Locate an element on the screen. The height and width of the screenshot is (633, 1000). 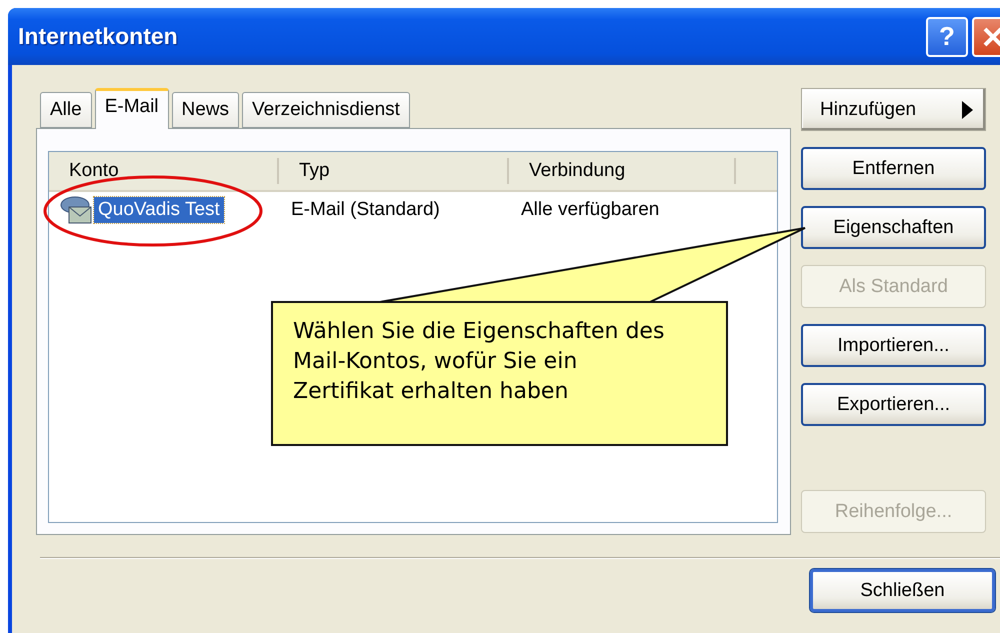
column-header: Typ is located at coordinates (394, 171).